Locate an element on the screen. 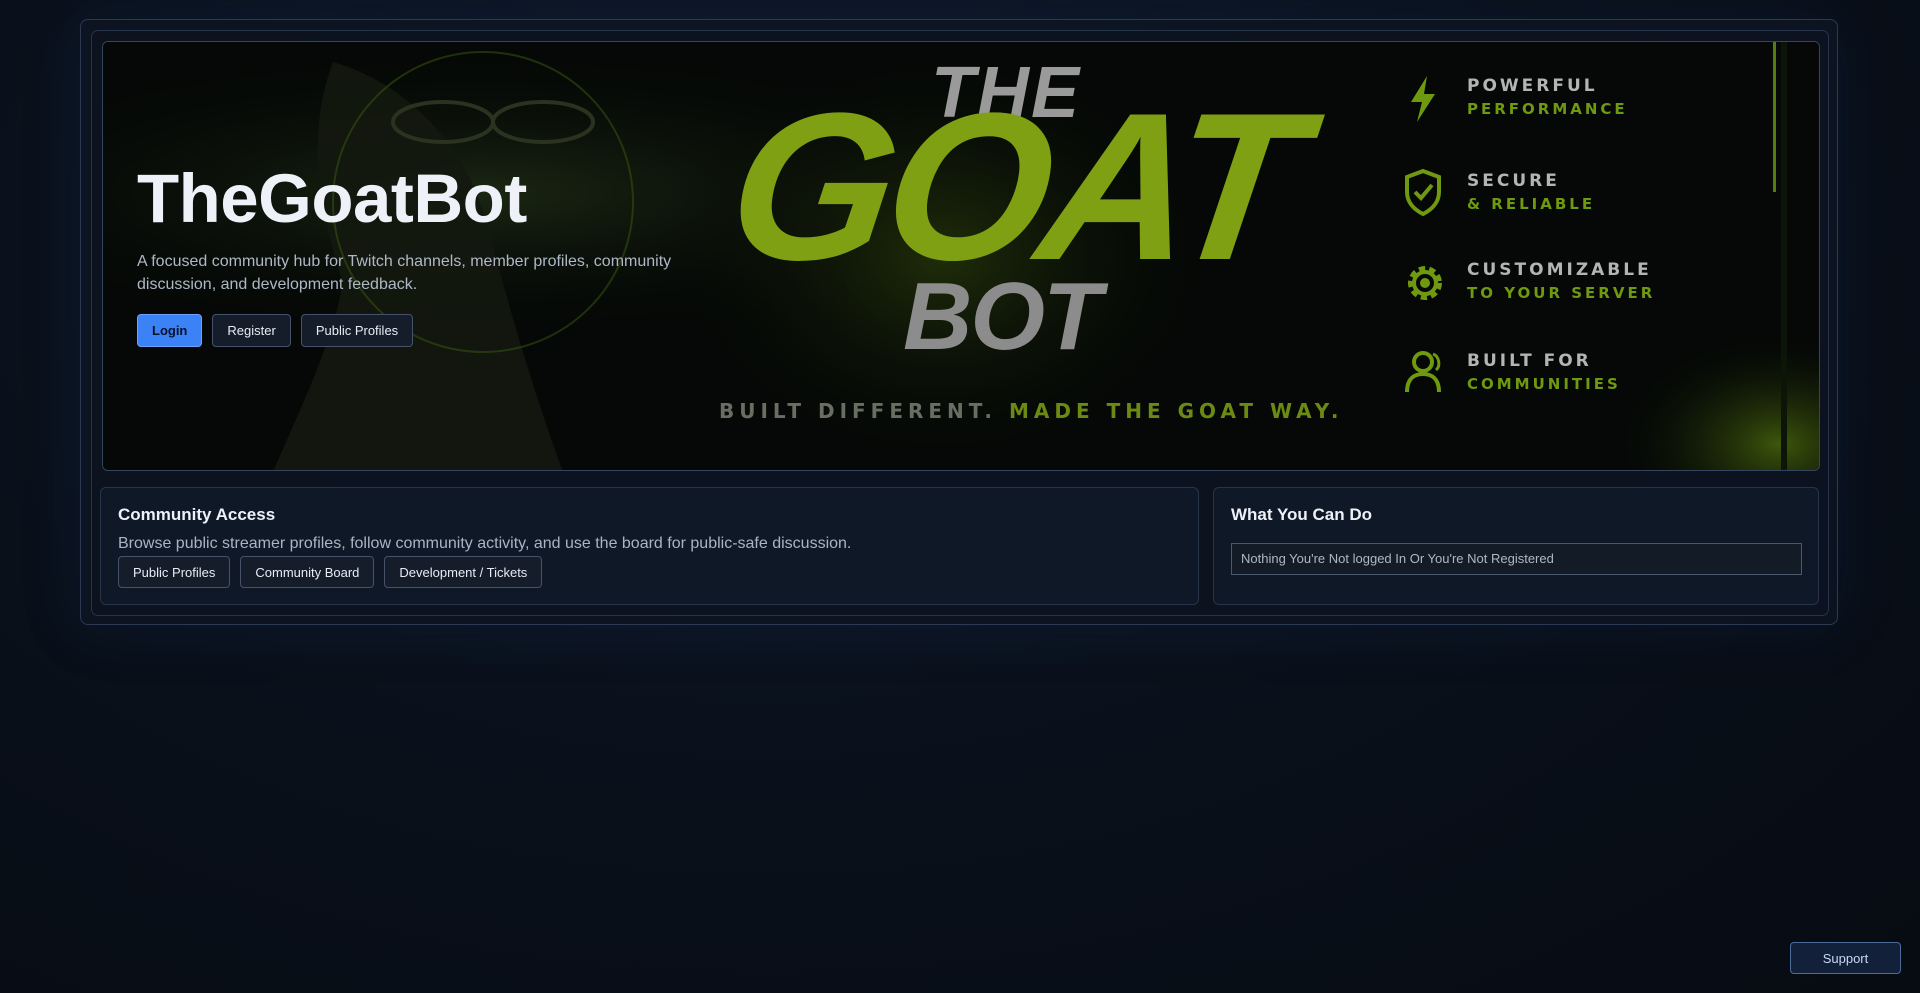 This screenshot has width=1920, height=993. feature-customizable-line1: CUSTOMIZABLE is located at coordinates (1559, 270).